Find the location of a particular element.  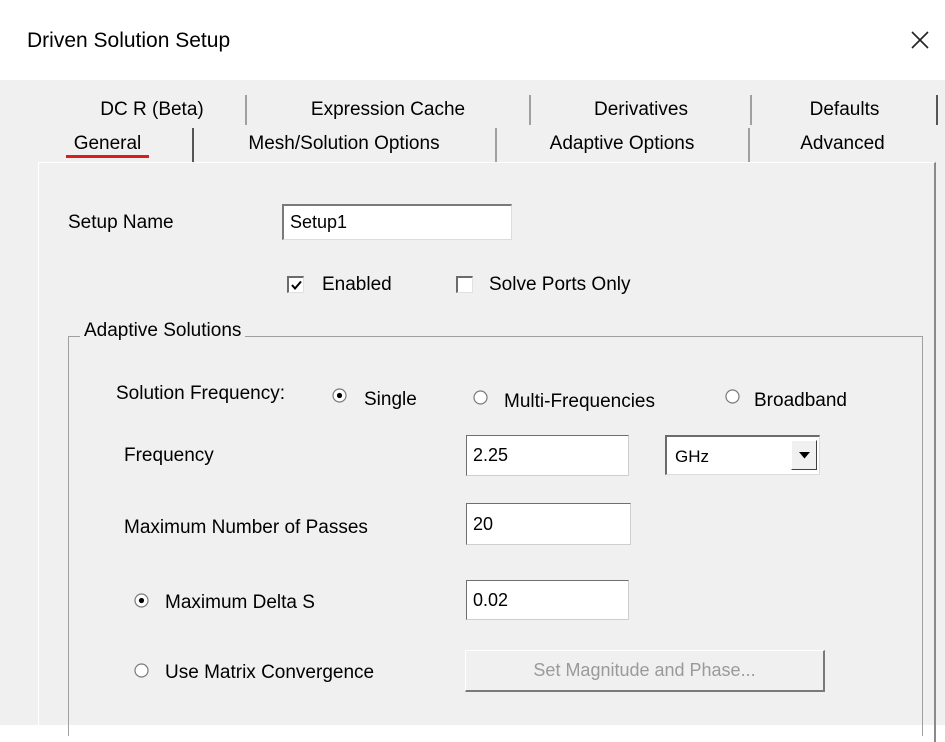

radio-single-label: Single is located at coordinates (390, 399).